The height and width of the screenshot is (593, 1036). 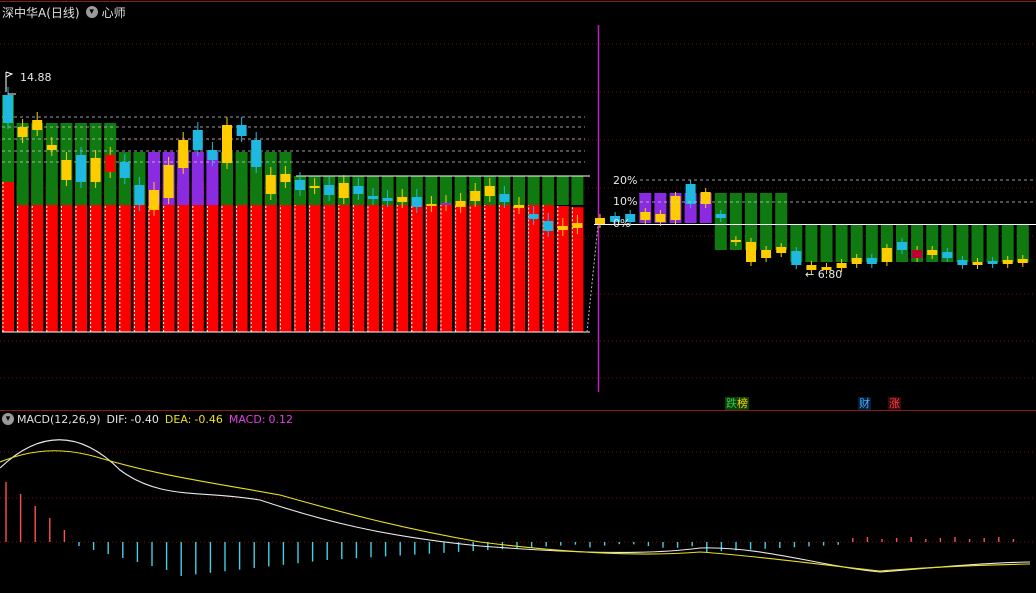 I want to click on badge-finance: 财, so click(x=864, y=403).